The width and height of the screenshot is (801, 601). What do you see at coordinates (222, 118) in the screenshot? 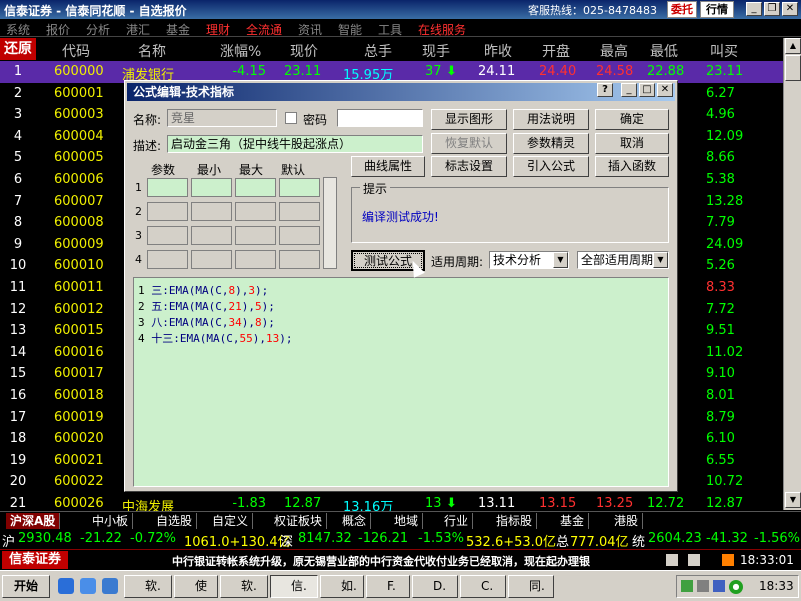
I see `name-field: 竞星` at bounding box center [222, 118].